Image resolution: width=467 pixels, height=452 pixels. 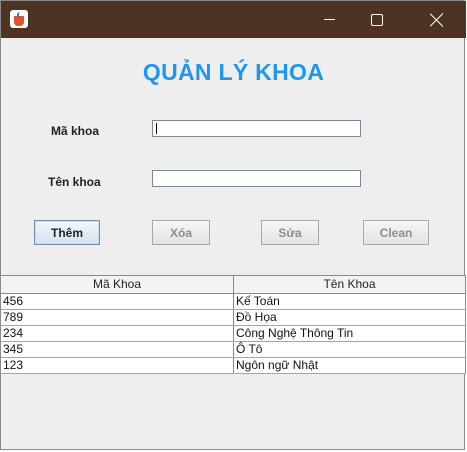 I want to click on table-header: Mã Khoa Tên Khoa, so click(x=233, y=285).